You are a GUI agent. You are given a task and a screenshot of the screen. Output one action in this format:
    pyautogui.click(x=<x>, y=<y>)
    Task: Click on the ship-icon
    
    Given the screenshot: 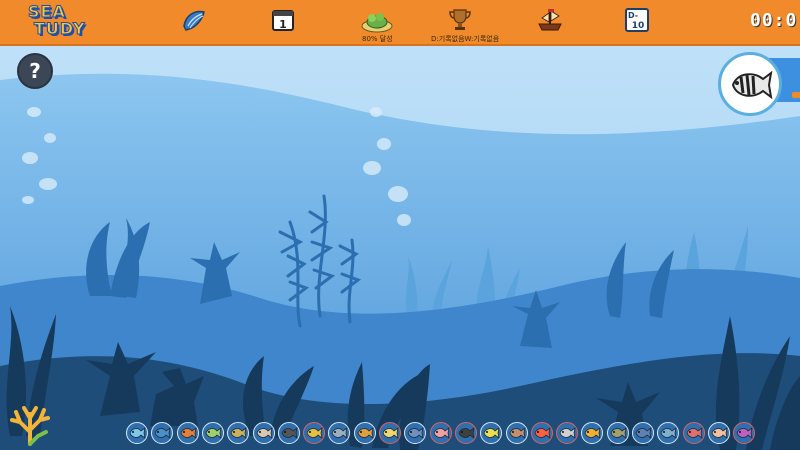 What is the action you would take?
    pyautogui.click(x=550, y=20)
    